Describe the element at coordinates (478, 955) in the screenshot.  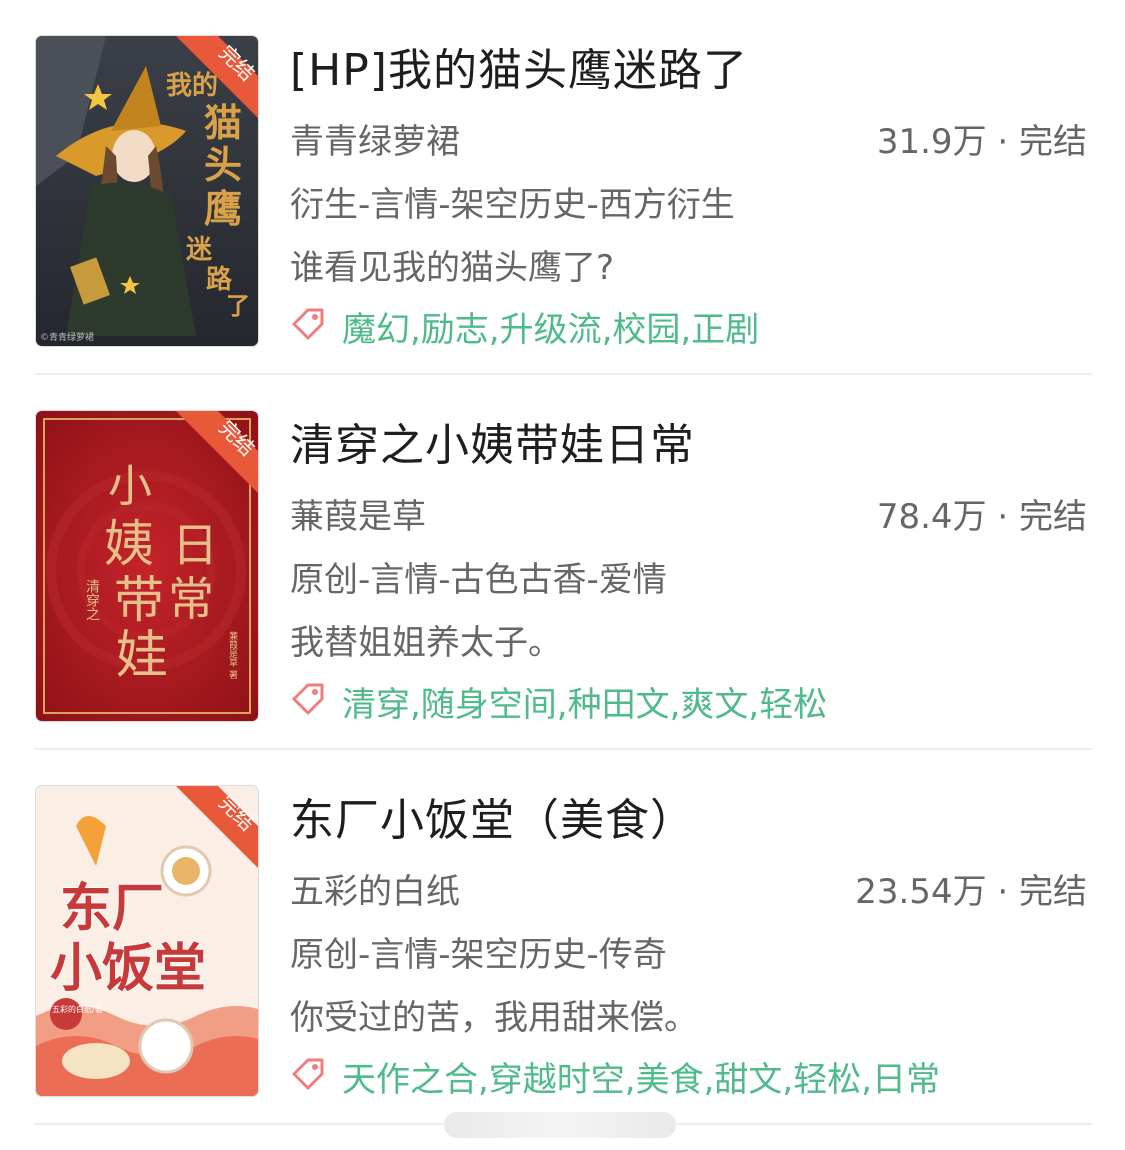
I see `book-category: 原创-言情-架空历史-传奇` at that location.